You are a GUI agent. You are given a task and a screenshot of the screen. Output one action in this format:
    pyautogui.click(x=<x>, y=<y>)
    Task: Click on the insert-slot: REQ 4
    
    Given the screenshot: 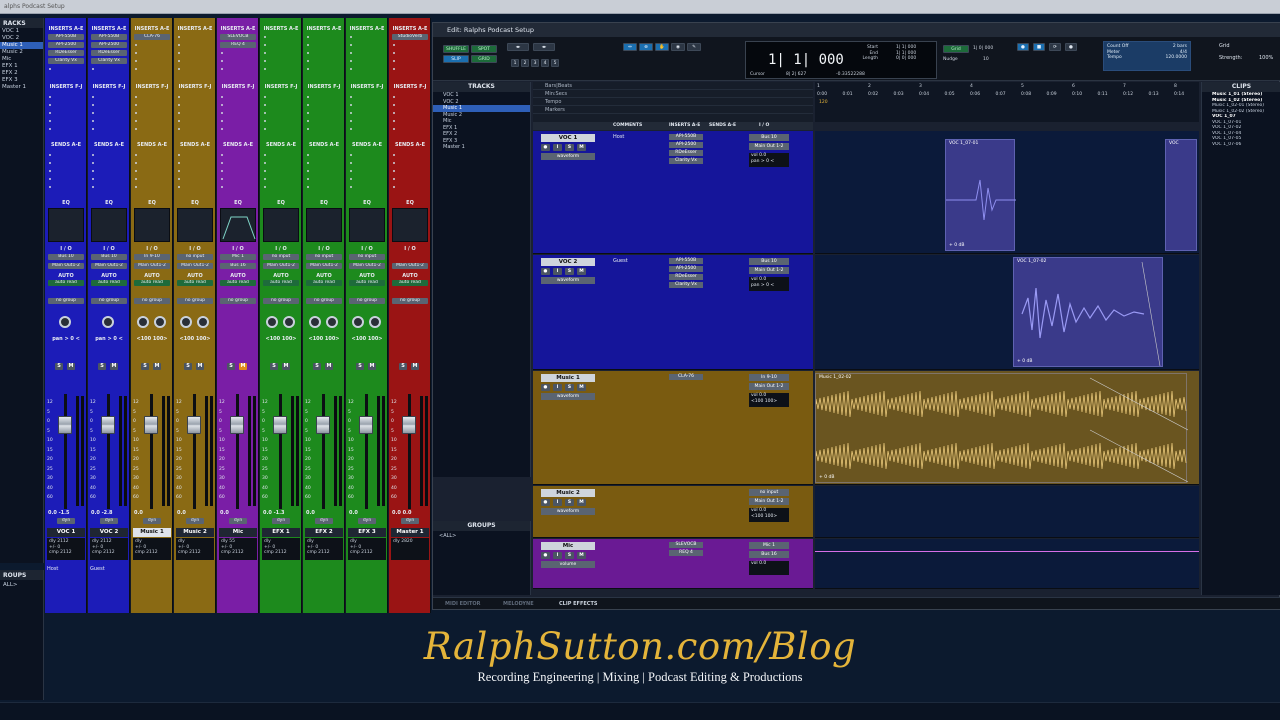 What is the action you would take?
    pyautogui.click(x=238, y=45)
    